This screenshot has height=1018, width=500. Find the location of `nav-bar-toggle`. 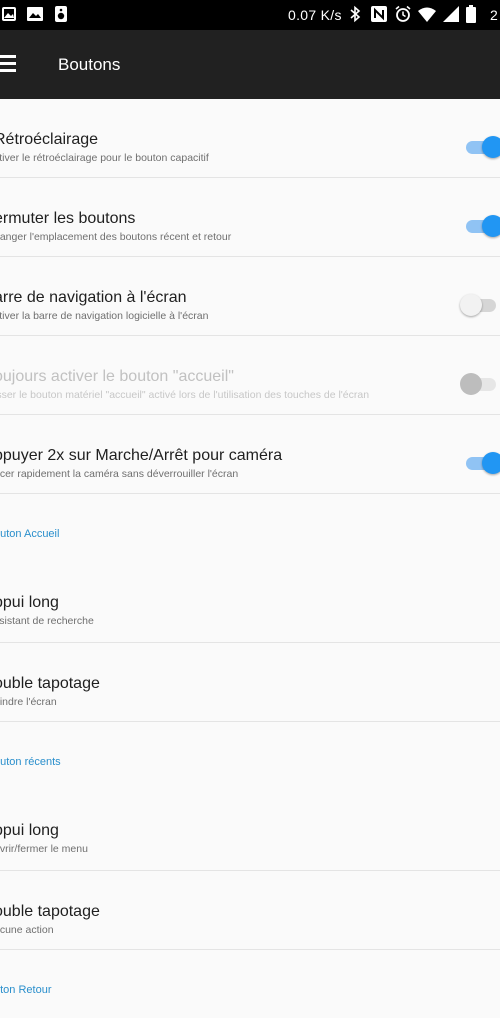

nav-bar-toggle is located at coordinates (480, 305).